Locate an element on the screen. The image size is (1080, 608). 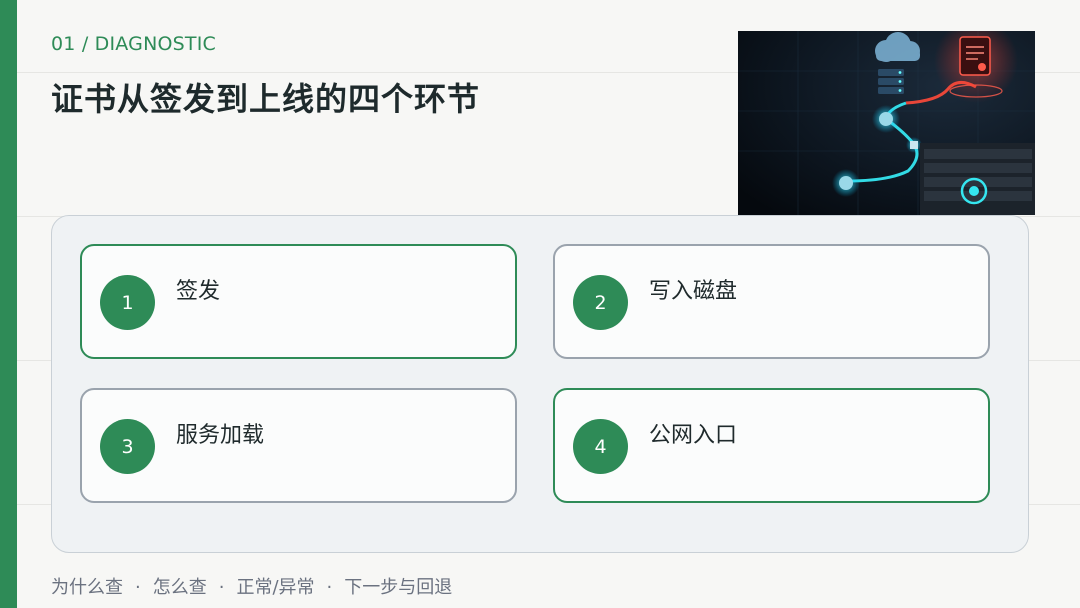
footer-item: 为什么查 is located at coordinates (87, 587).